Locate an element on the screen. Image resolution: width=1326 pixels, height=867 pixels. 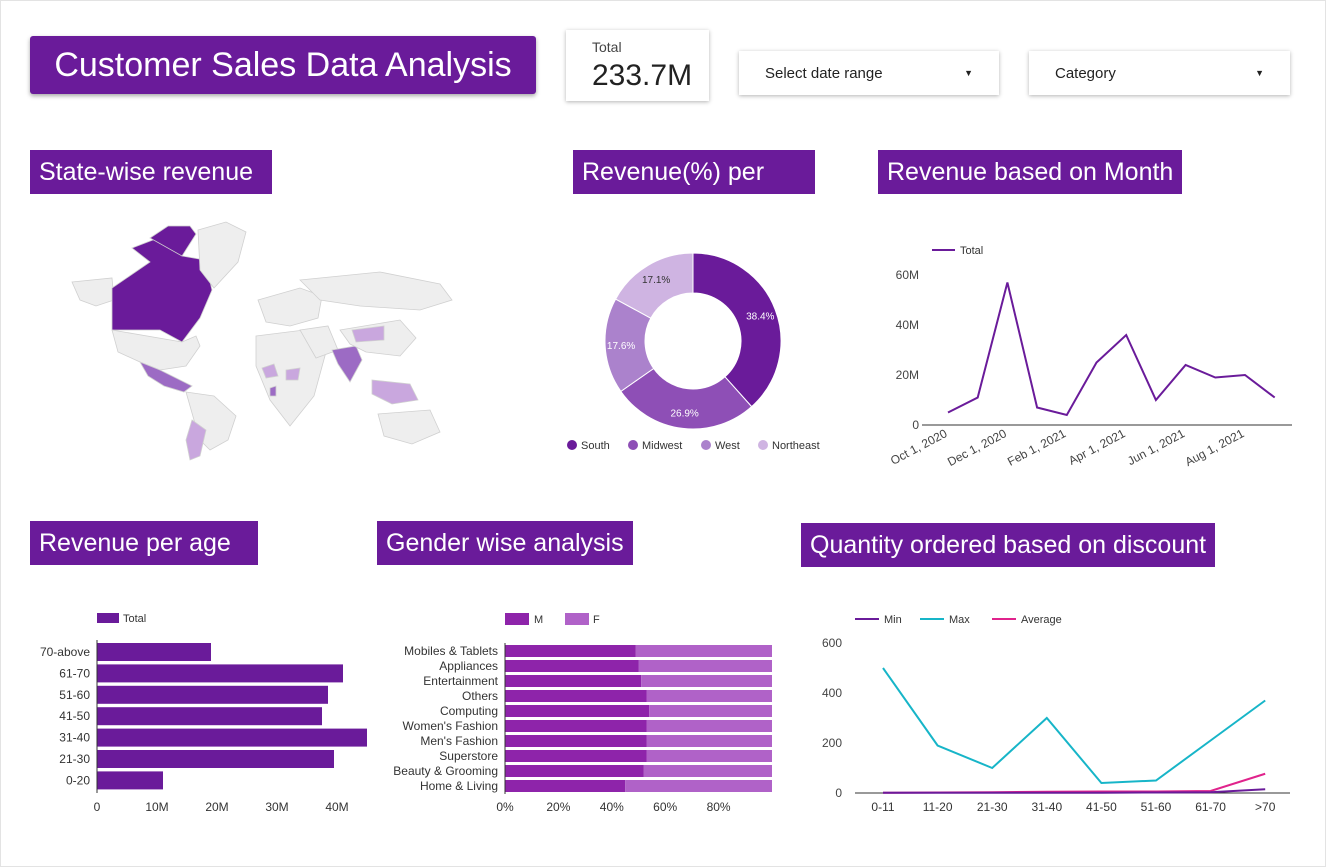
y-category-label: Computing is located at coordinates (469, 711).